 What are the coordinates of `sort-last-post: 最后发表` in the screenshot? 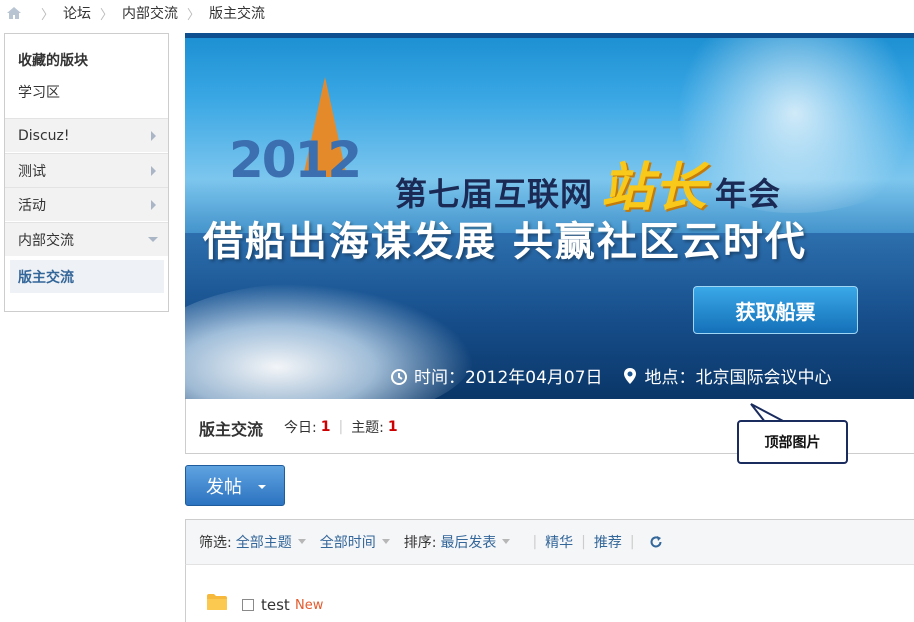 It's located at (468, 542).